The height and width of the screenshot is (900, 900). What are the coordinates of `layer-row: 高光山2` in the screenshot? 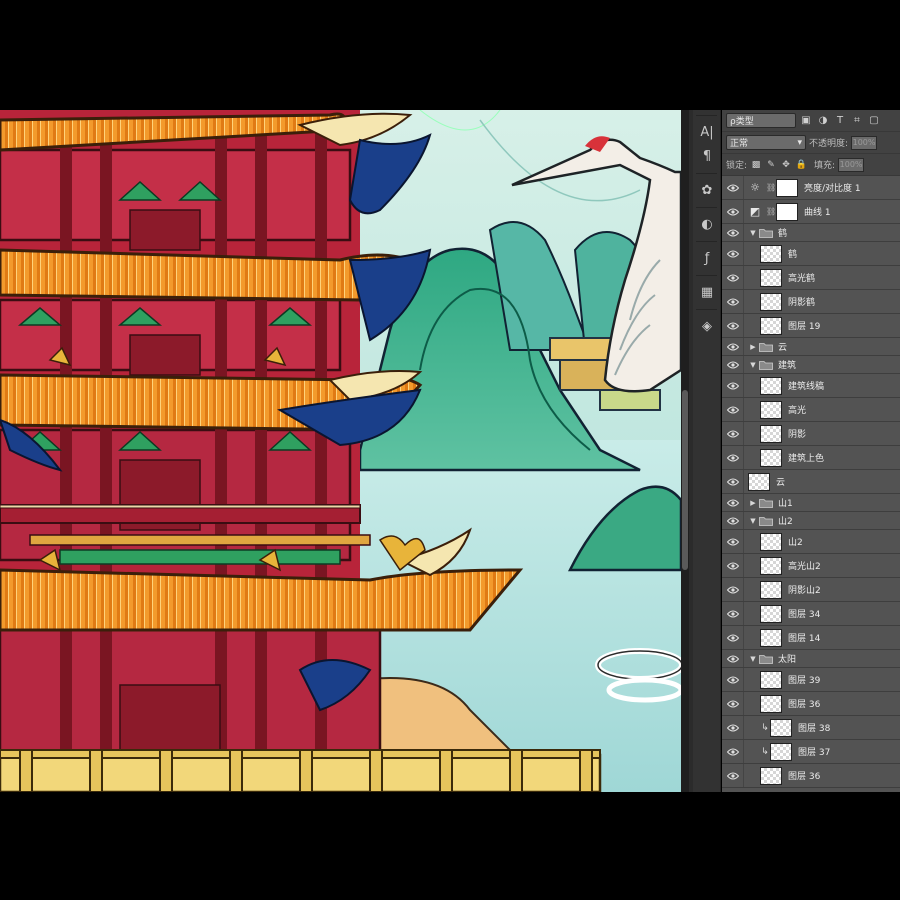 It's located at (811, 566).